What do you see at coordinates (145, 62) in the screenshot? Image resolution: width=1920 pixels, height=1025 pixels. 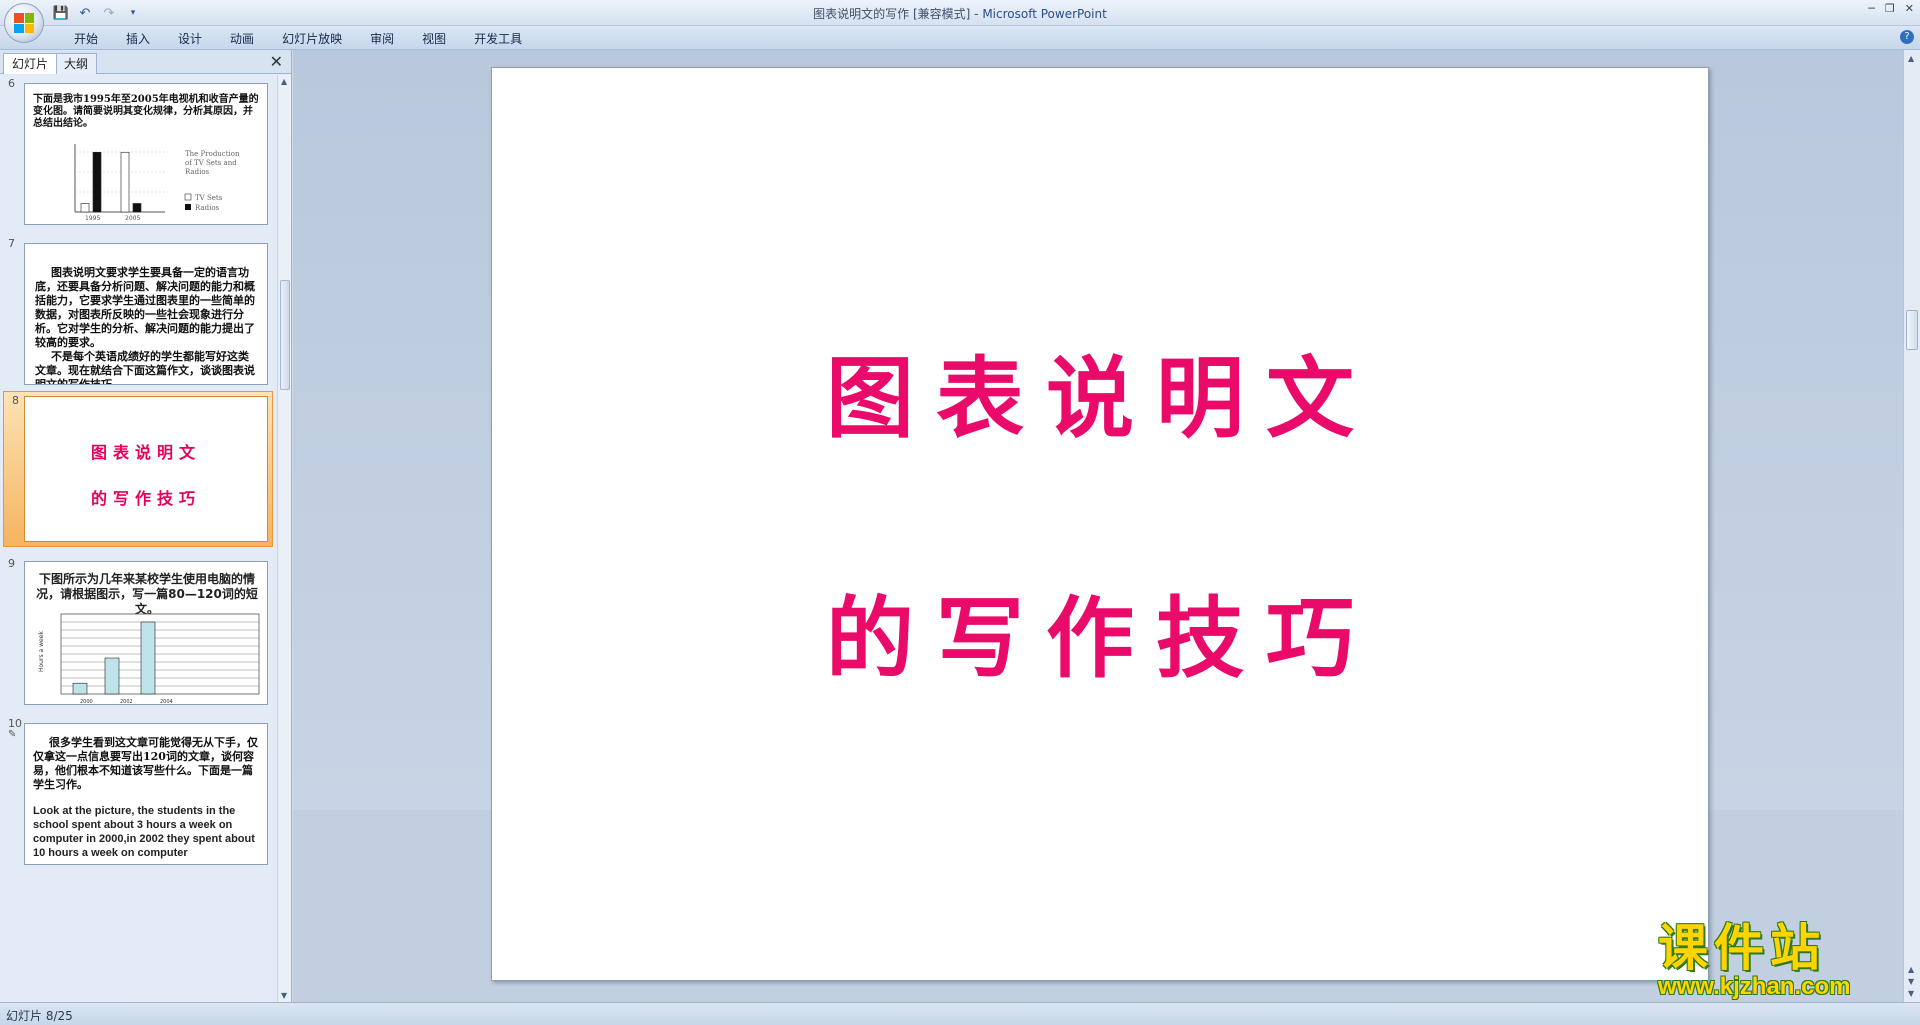 I see `panel-tabs: 幻灯片 大纲 ✕` at bounding box center [145, 62].